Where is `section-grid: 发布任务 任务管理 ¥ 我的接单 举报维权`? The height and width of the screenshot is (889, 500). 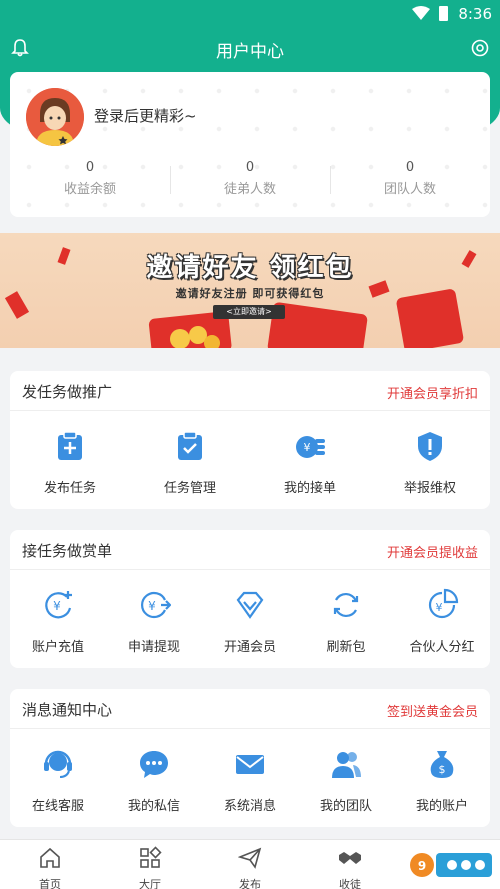 section-grid: 发布任务 任务管理 ¥ 我的接单 举报维权 is located at coordinates (250, 460).